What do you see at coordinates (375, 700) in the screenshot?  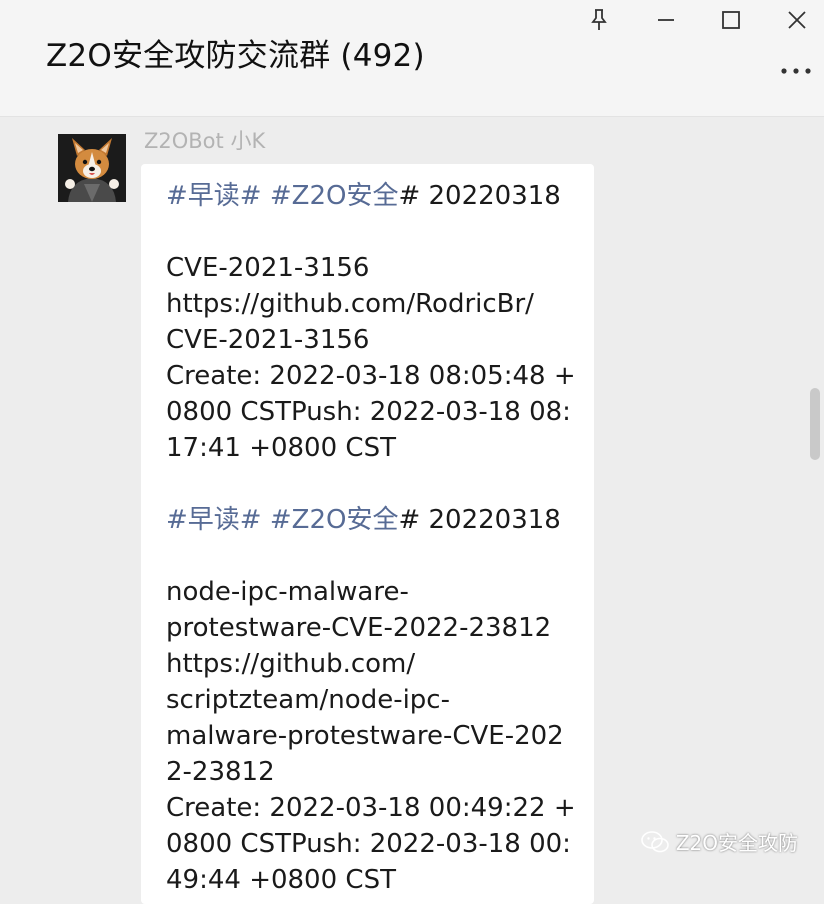 I see `repo-link: scriptzteam/node-ipc-` at bounding box center [375, 700].